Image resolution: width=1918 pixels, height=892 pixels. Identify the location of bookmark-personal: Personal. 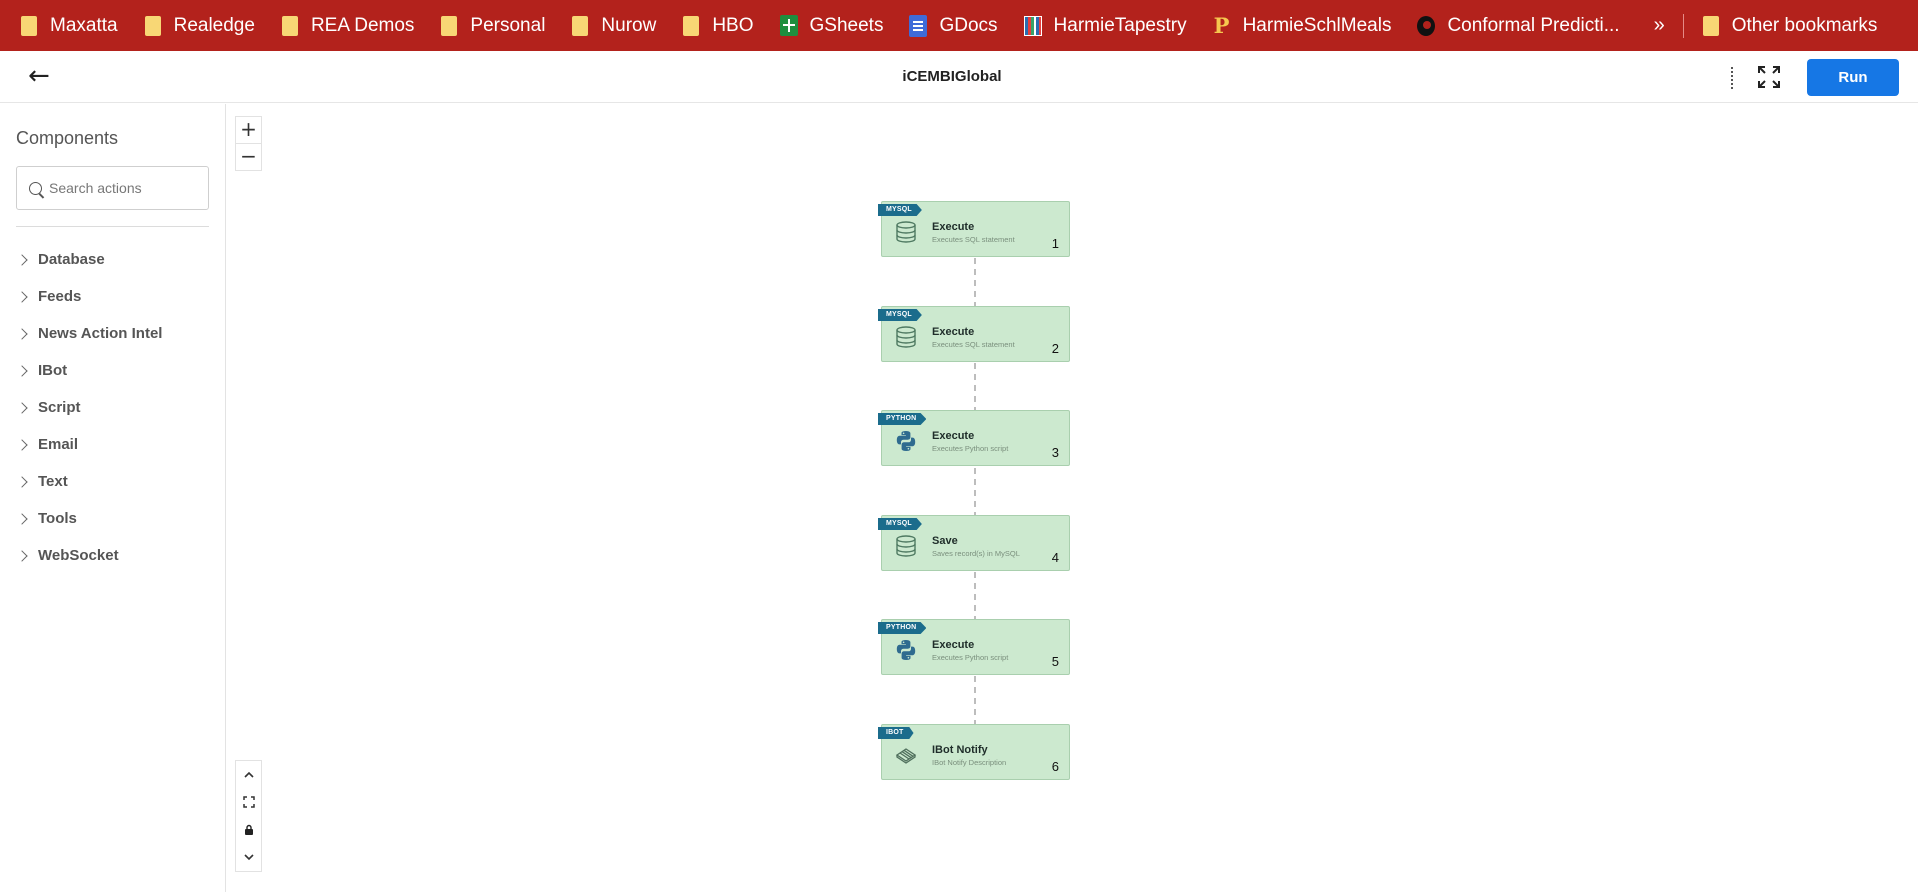
(492, 26).